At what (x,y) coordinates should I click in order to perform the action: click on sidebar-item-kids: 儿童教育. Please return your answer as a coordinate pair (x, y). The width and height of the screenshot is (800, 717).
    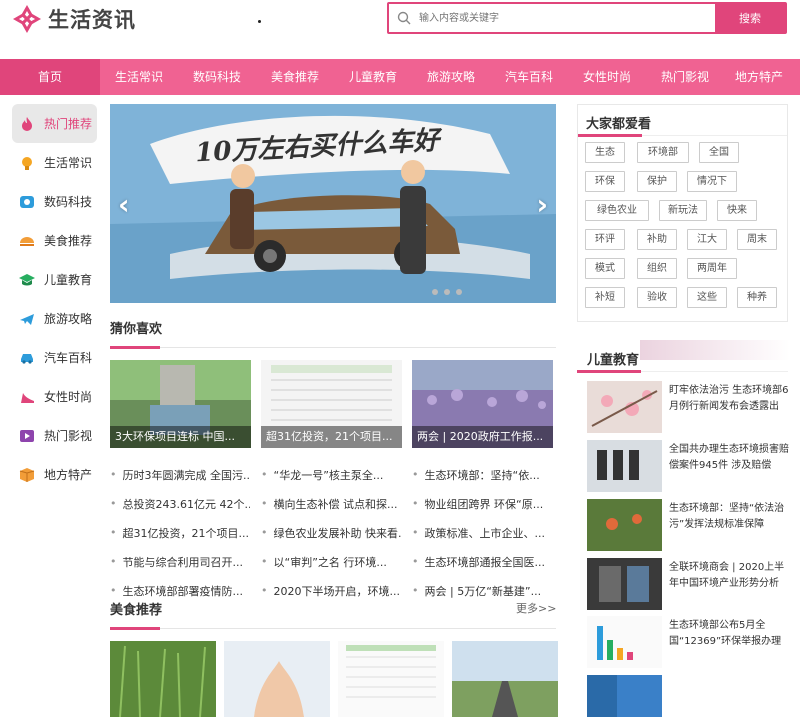
    Looking at the image, I should click on (54, 279).